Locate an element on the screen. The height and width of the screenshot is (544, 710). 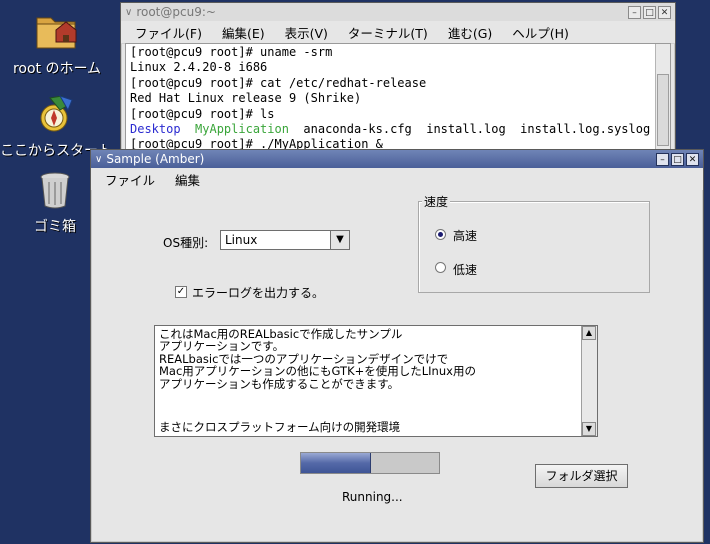
folder-select-button: フォルダ選択 is located at coordinates (581, 476).